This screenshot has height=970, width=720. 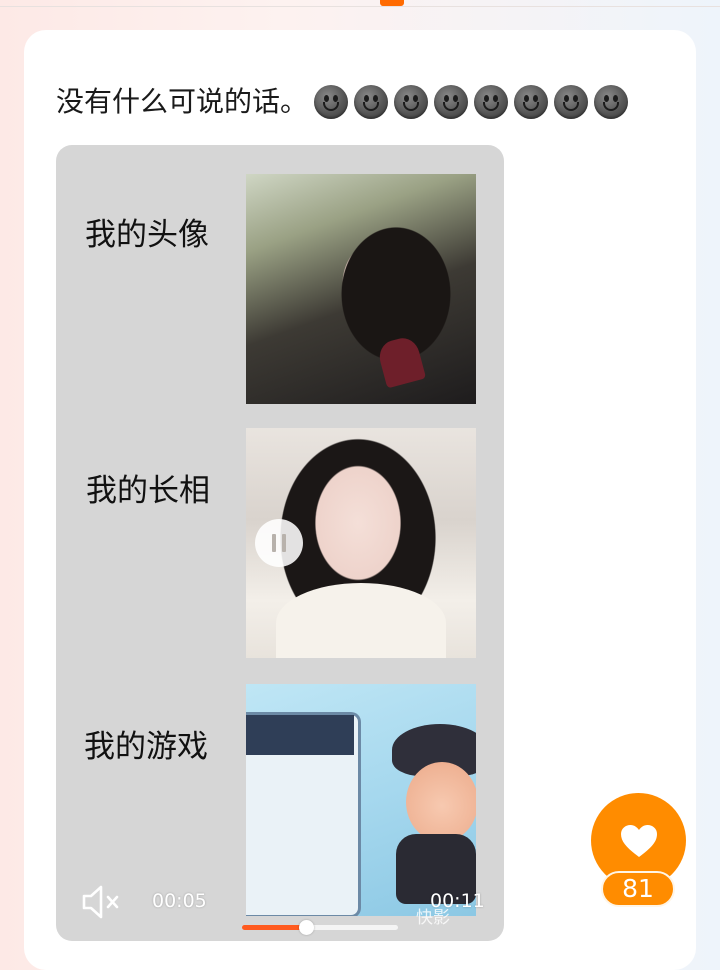 What do you see at coordinates (274, 927) in the screenshot?
I see `progress-fill` at bounding box center [274, 927].